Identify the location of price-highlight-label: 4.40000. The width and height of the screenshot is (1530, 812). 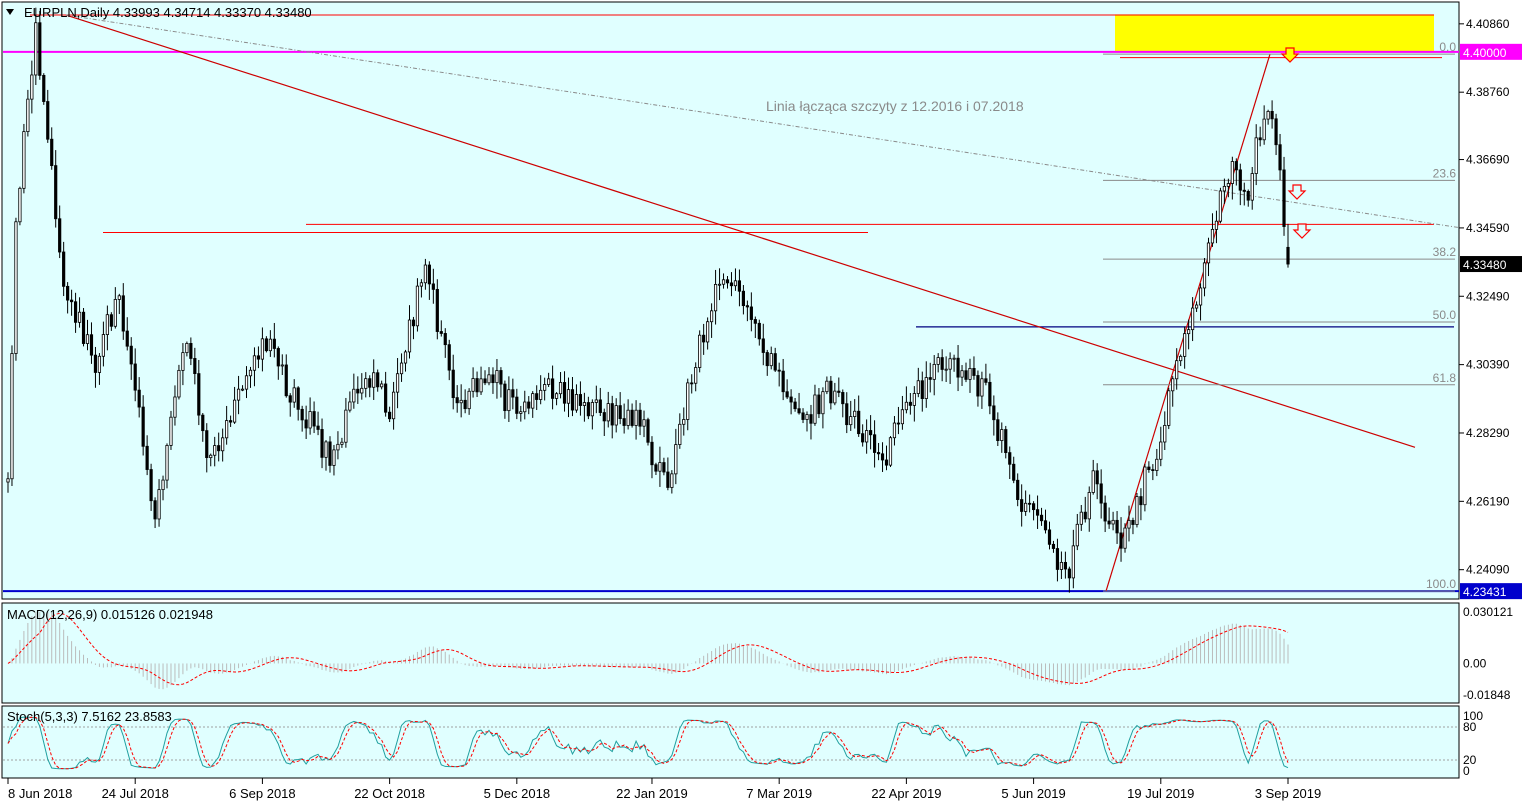
(1485, 53).